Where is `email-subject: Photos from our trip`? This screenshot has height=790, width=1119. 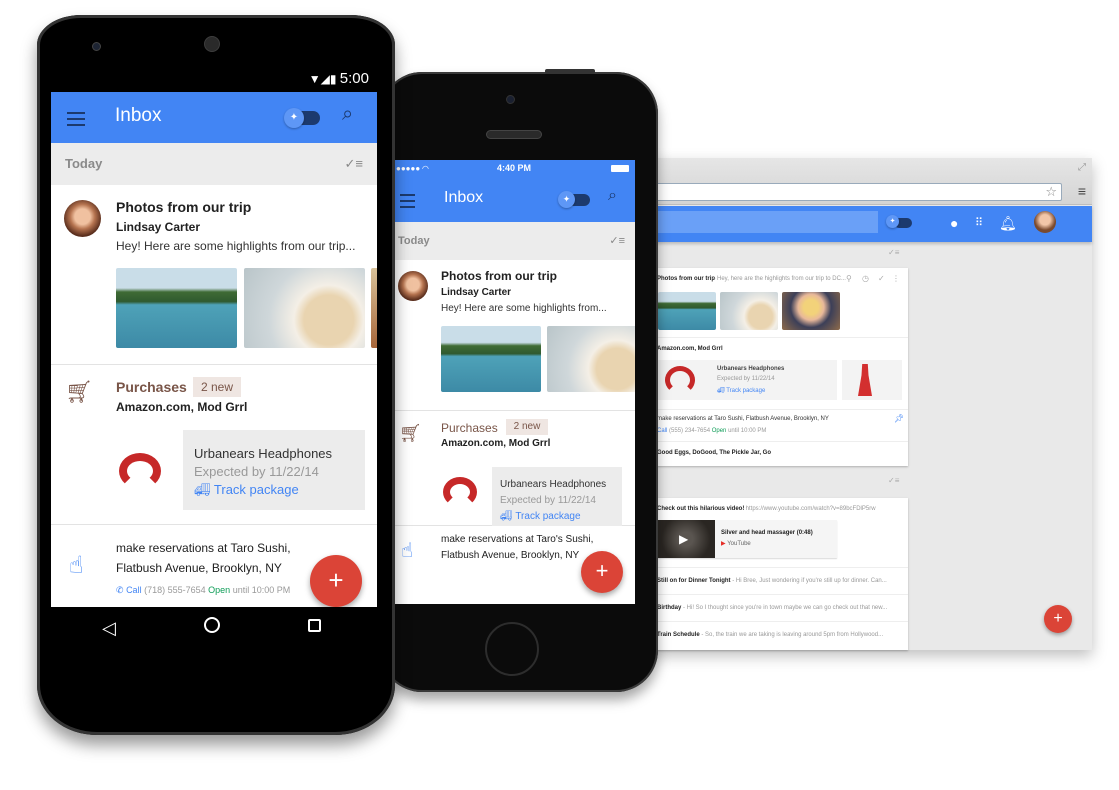
email-subject: Photos from our trip is located at coordinates (686, 279).